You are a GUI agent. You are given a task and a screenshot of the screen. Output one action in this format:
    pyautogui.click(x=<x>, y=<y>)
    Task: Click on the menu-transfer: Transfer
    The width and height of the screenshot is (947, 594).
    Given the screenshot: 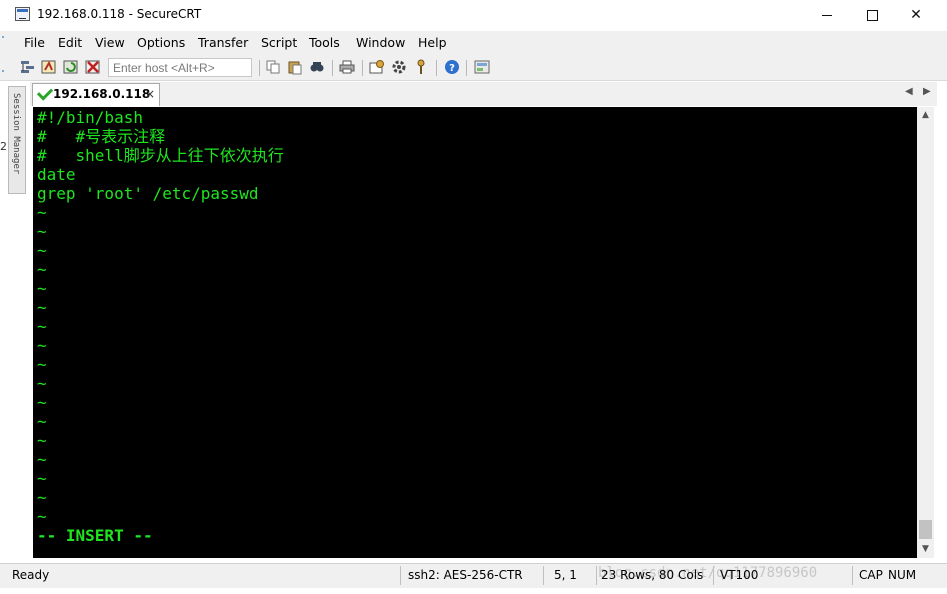 What is the action you would take?
    pyautogui.click(x=223, y=42)
    